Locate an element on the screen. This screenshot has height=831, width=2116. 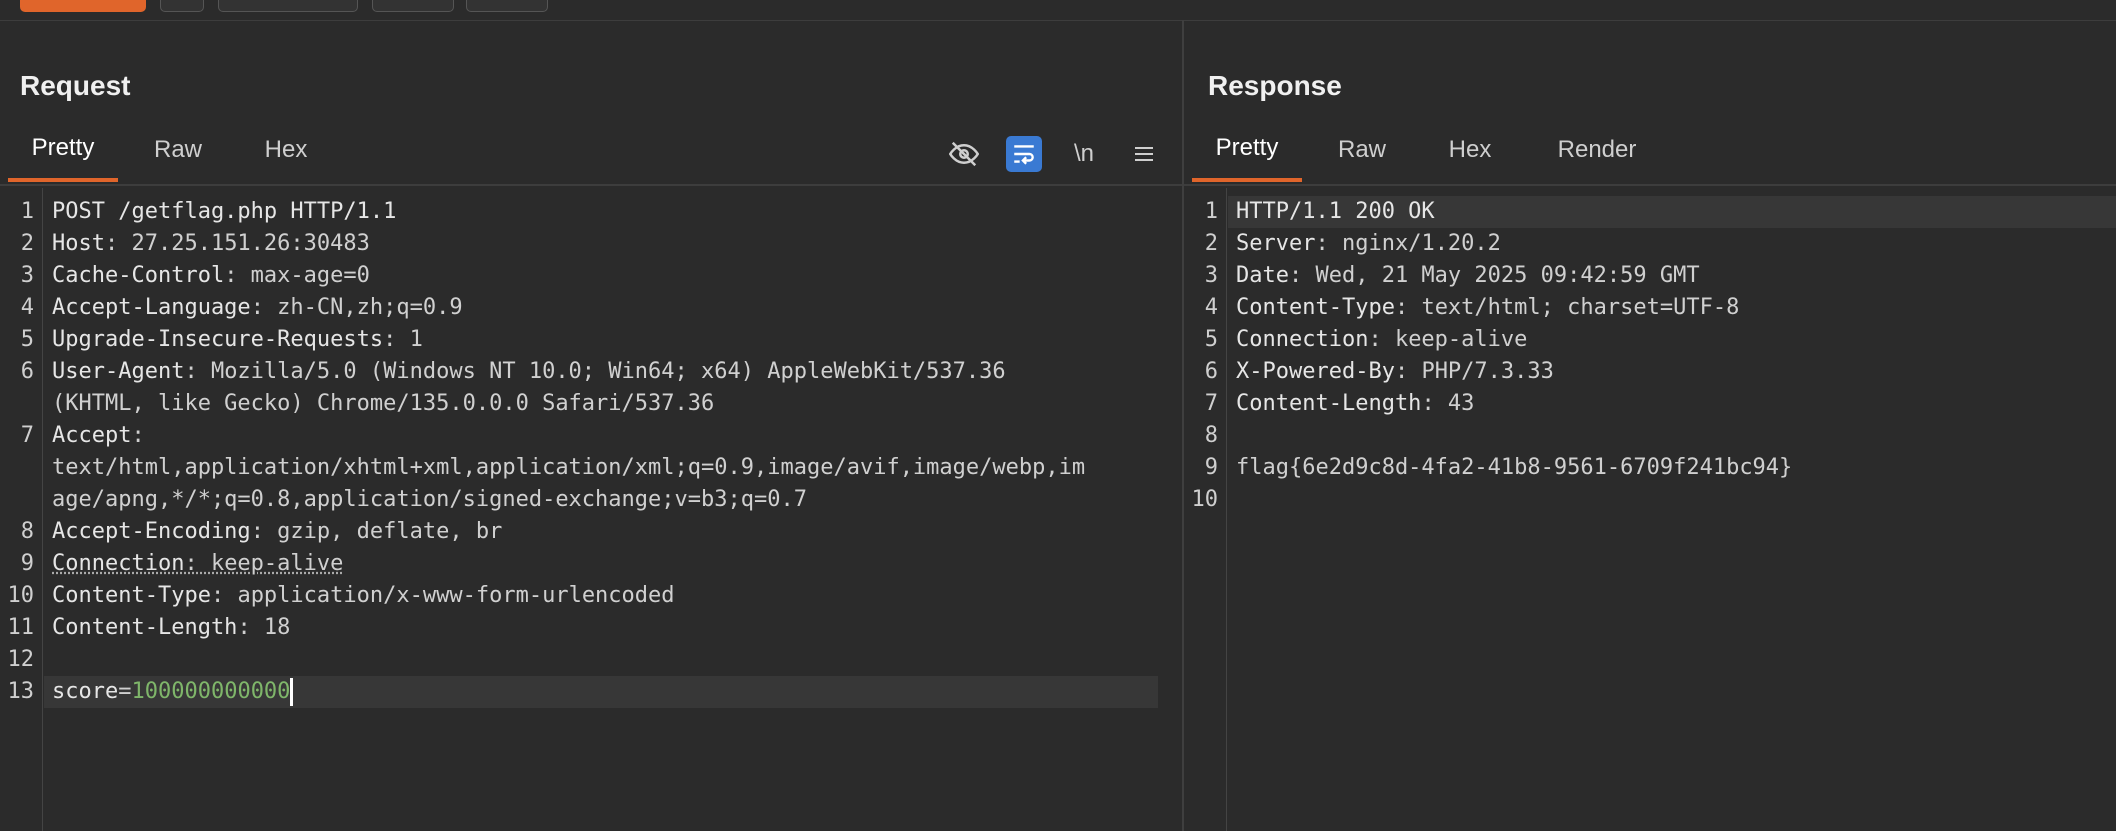
request-title: Request is located at coordinates (75, 85).